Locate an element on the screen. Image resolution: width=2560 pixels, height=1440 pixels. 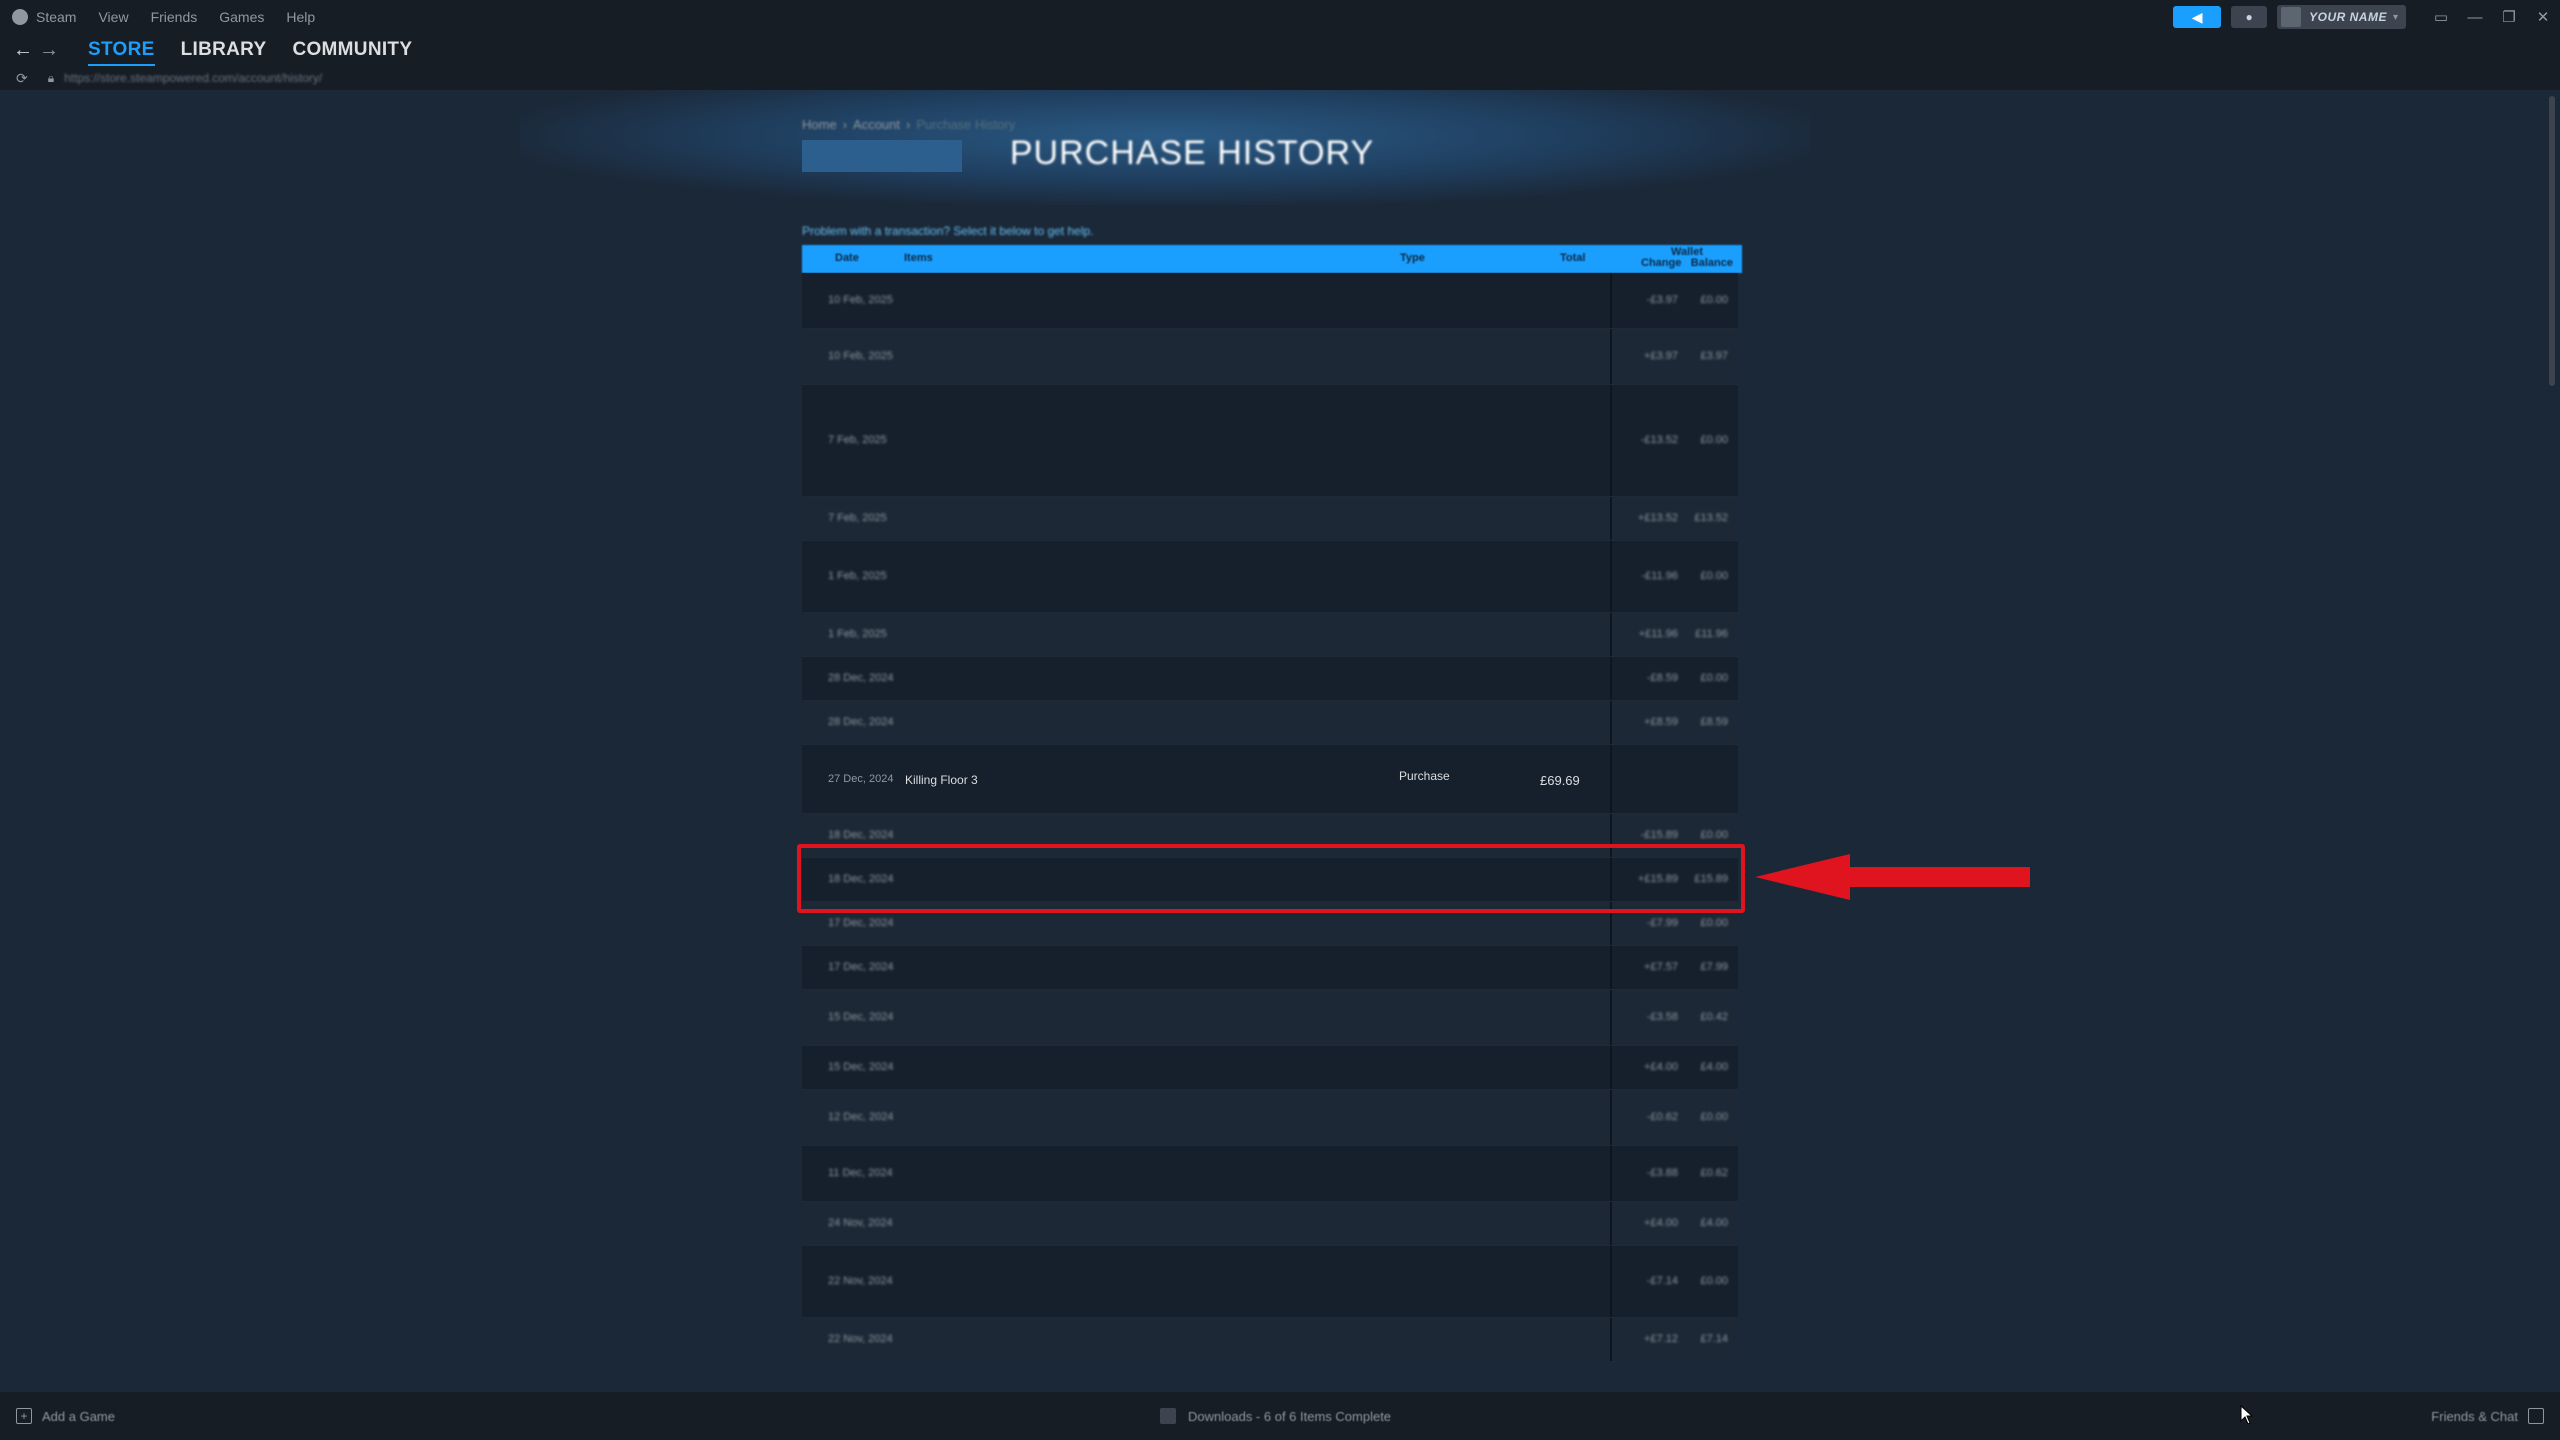
cell-date: 12 Dec, 2024 is located at coordinates (861, 1117).